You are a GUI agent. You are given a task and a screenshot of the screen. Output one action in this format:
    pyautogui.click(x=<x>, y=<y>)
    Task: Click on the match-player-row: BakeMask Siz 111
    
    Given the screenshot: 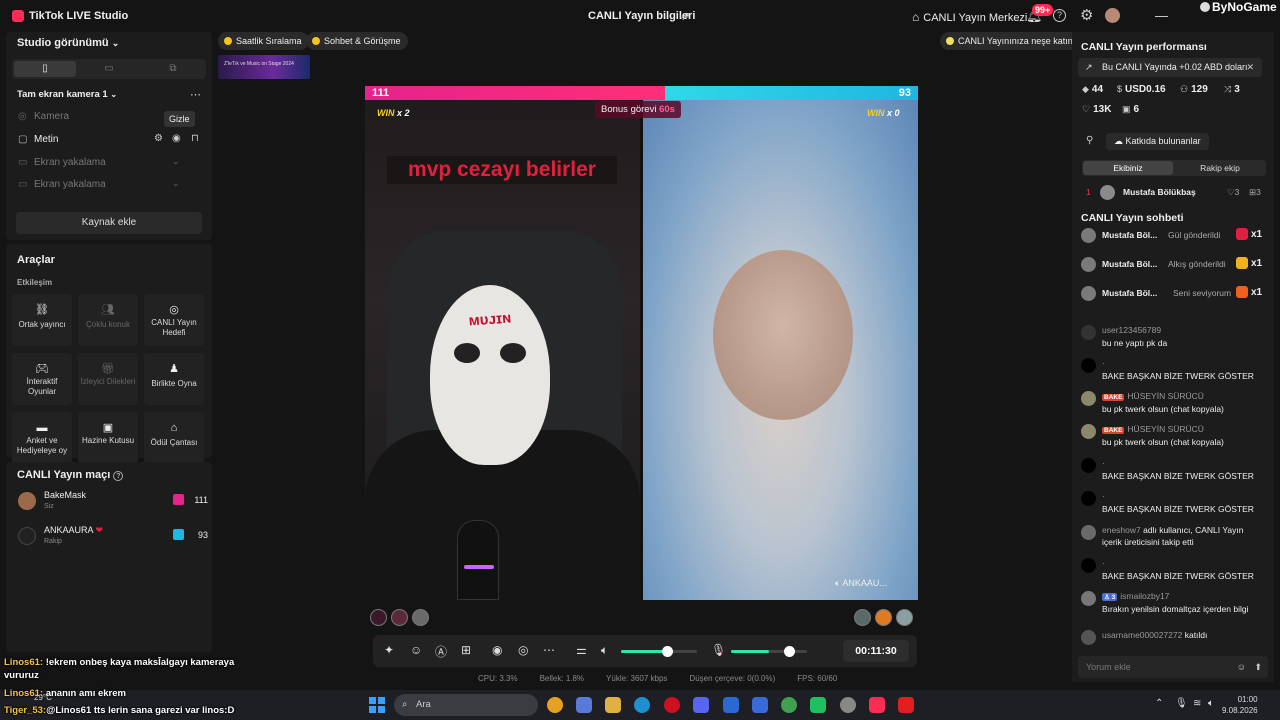 What is the action you would take?
    pyautogui.click(x=113, y=503)
    